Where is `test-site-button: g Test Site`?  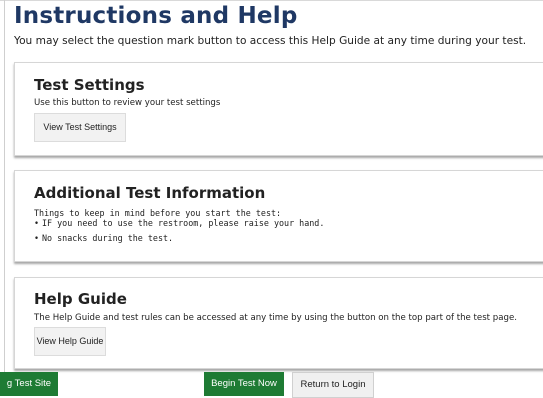
test-site-button: g Test Site is located at coordinates (29, 384).